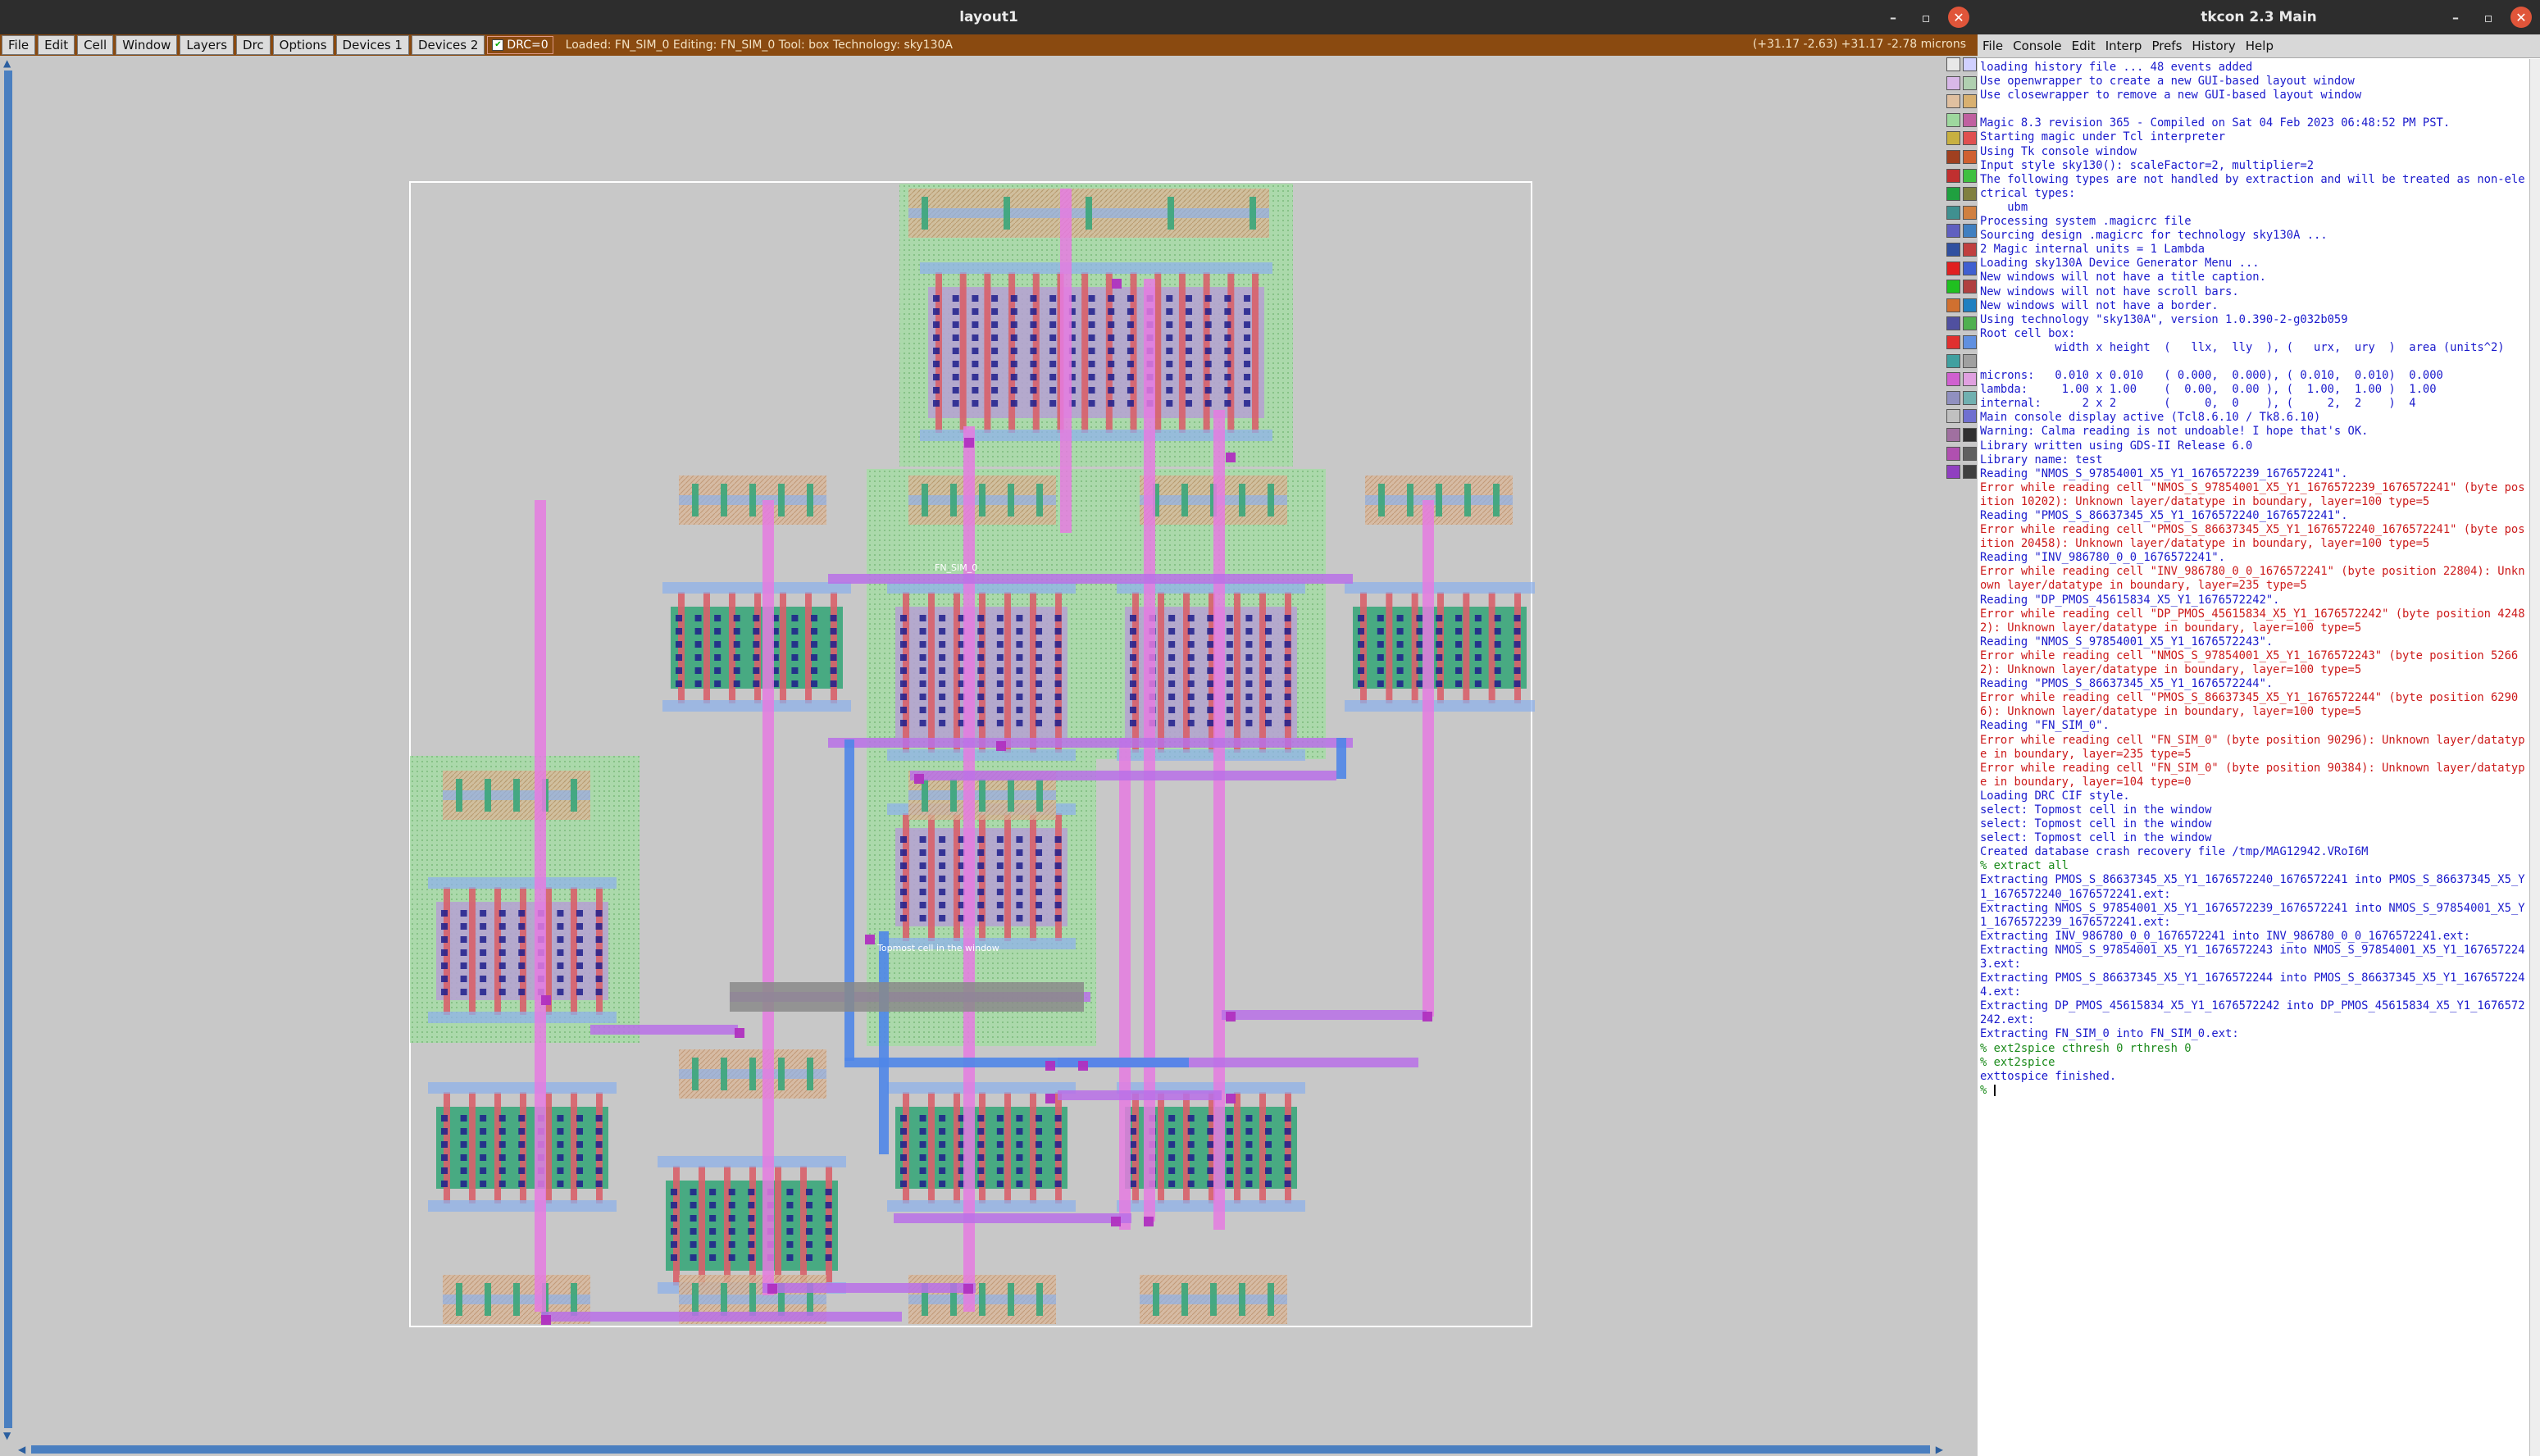 Image resolution: width=2540 pixels, height=1456 pixels. What do you see at coordinates (2534, 758) in the screenshot?
I see `console-scrollbar` at bounding box center [2534, 758].